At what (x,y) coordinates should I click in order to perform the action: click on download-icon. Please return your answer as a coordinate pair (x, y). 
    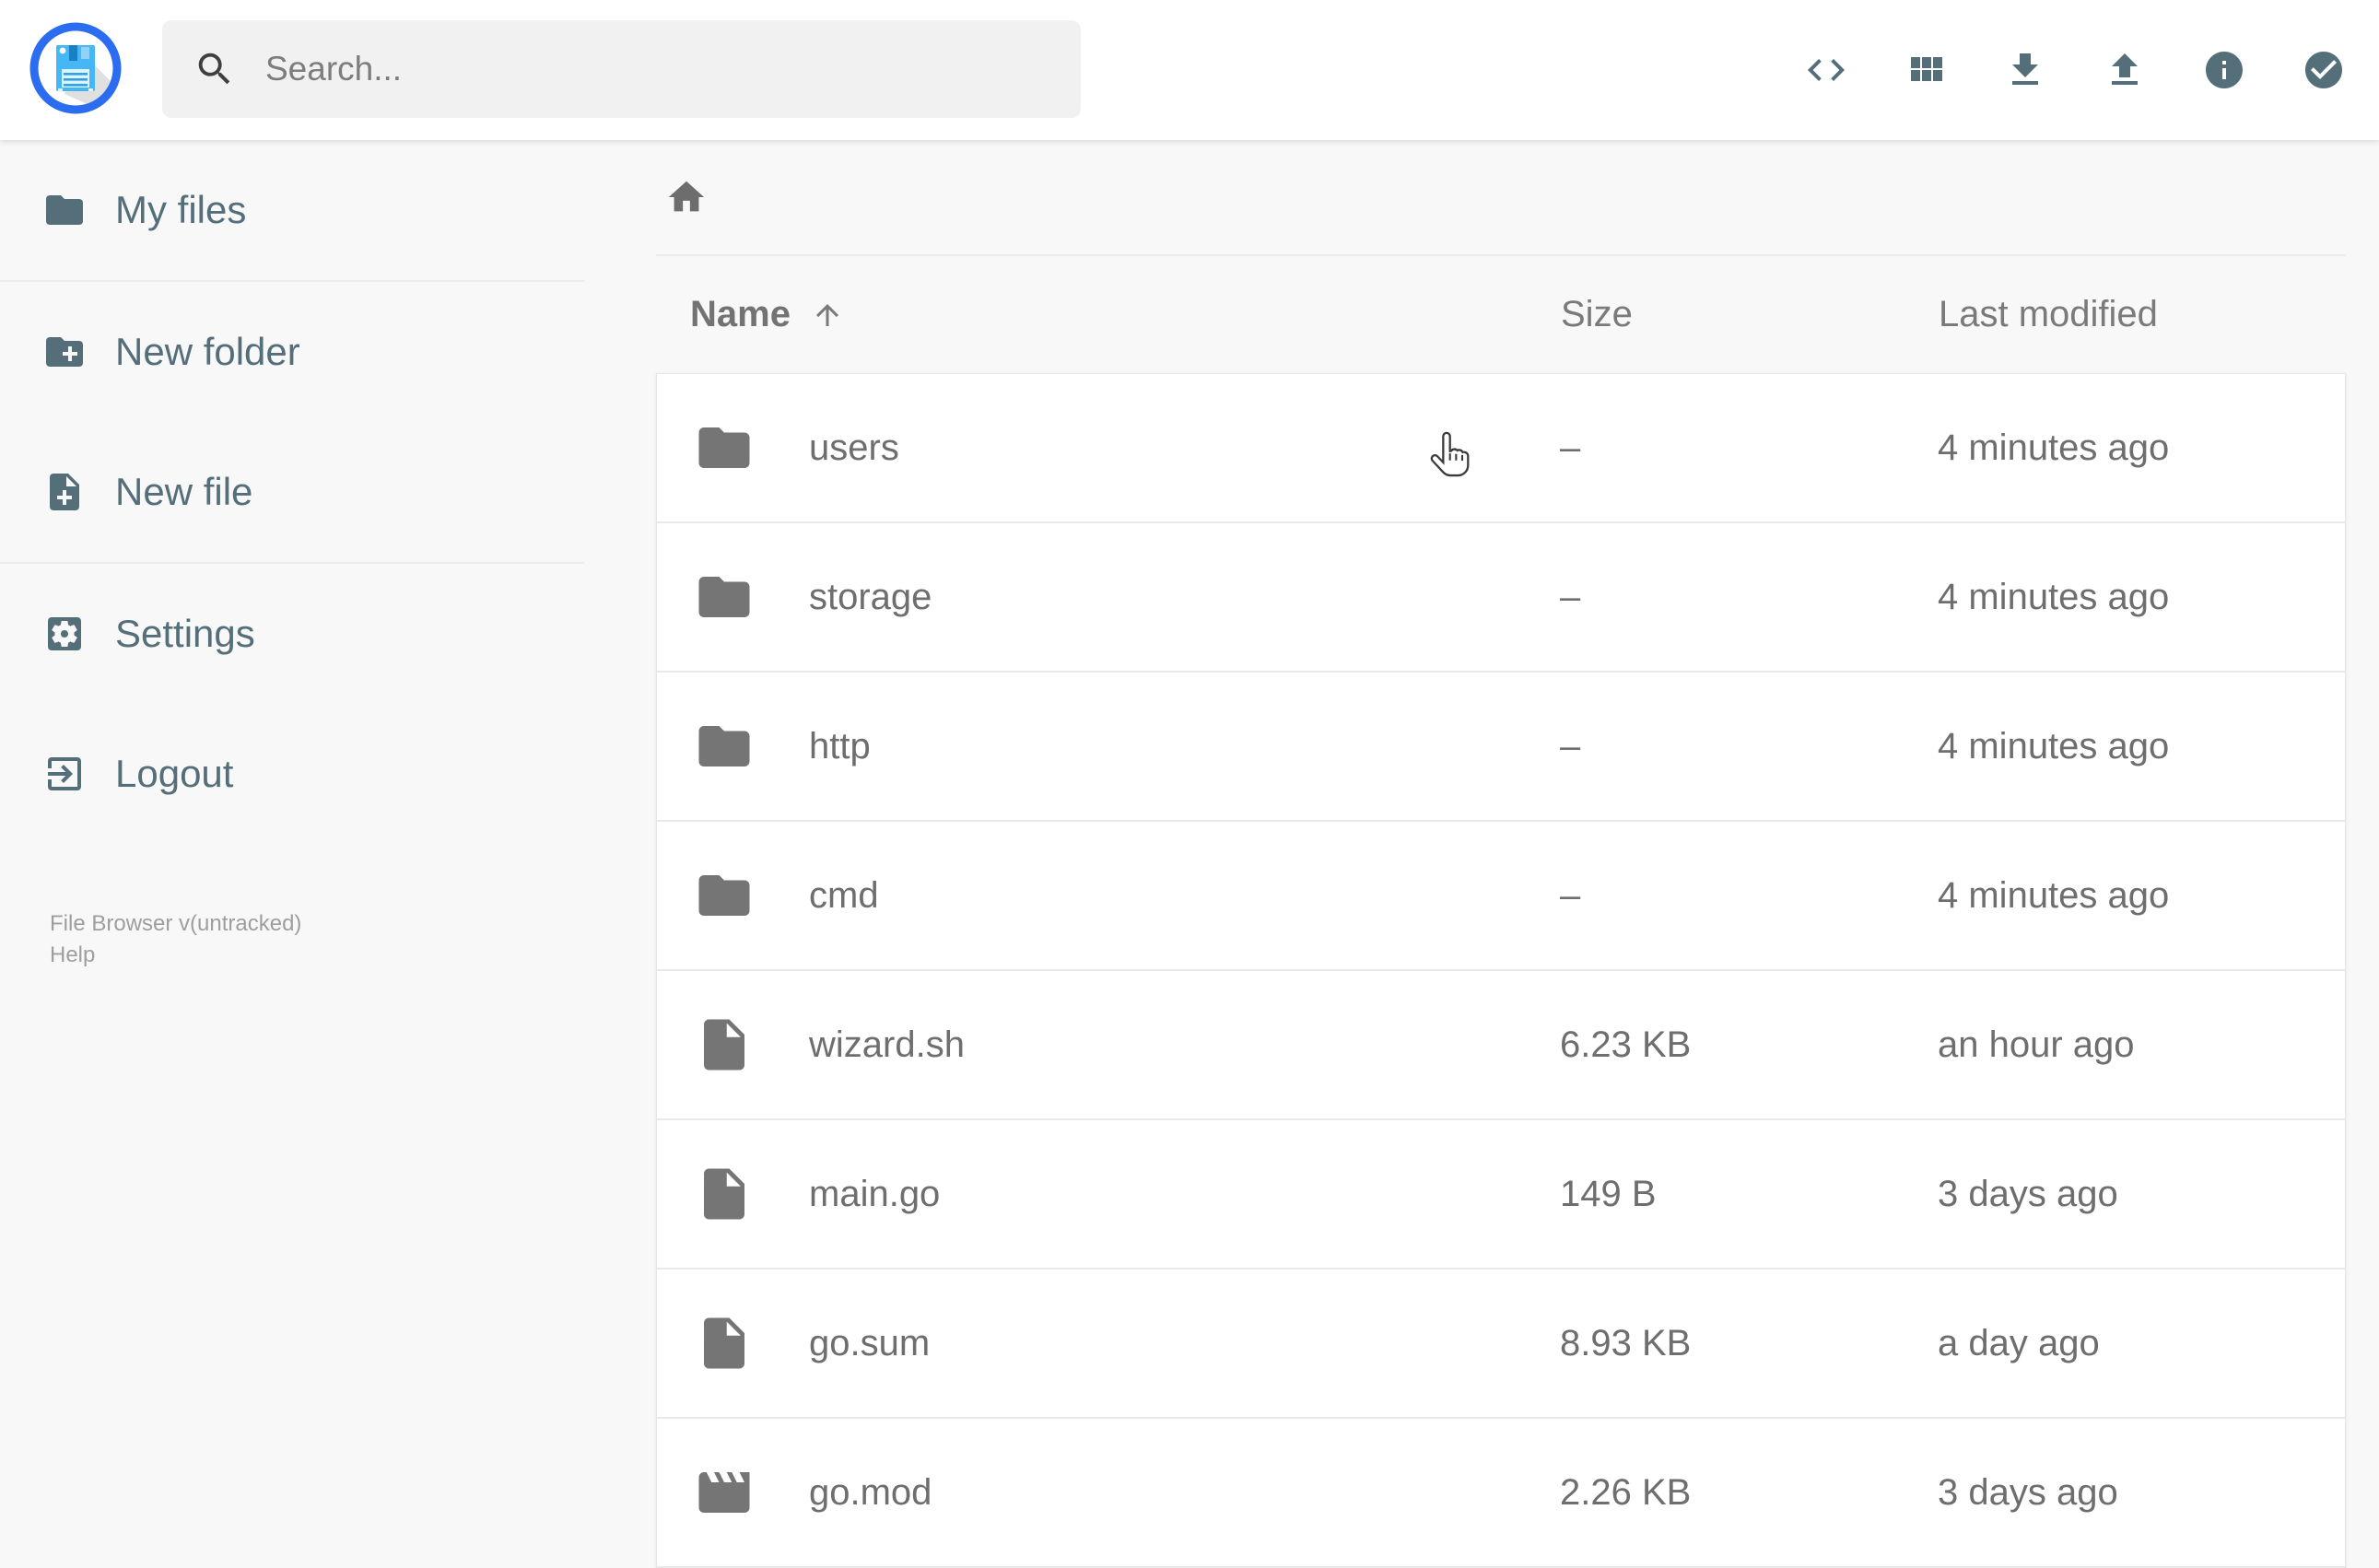
    Looking at the image, I should click on (2025, 70).